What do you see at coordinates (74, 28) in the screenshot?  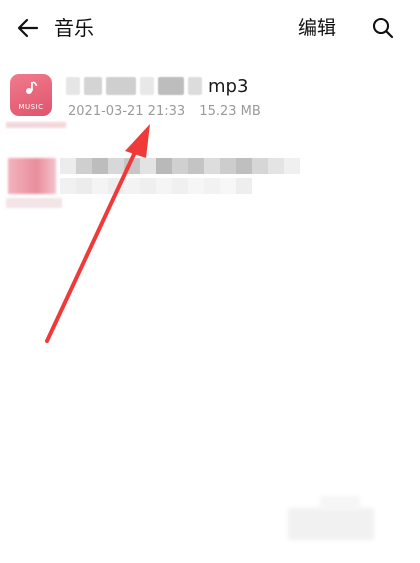 I see `page-title: 音乐` at bounding box center [74, 28].